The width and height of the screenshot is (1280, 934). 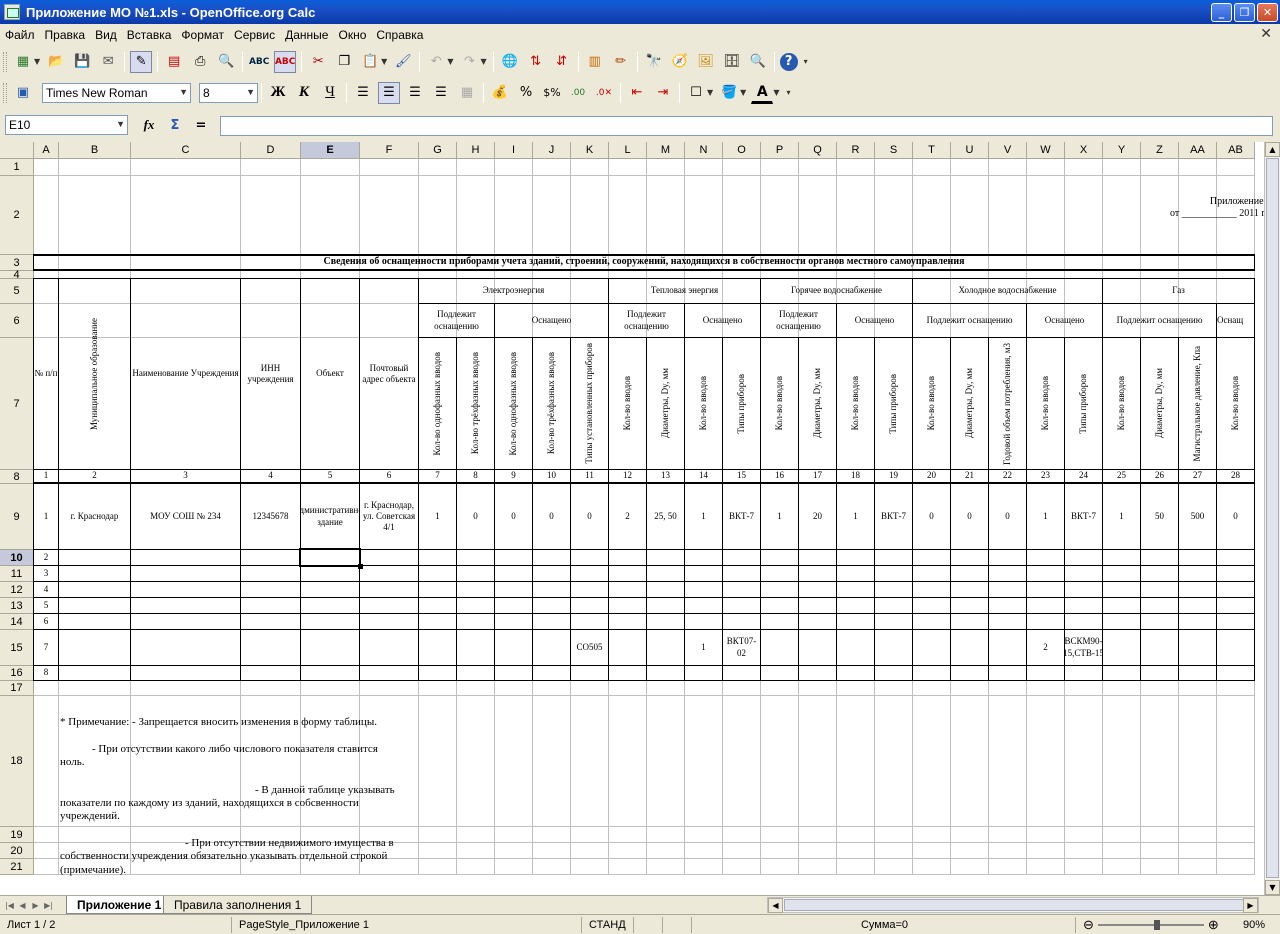 I want to click on r13-X, so click(x=1083, y=605).